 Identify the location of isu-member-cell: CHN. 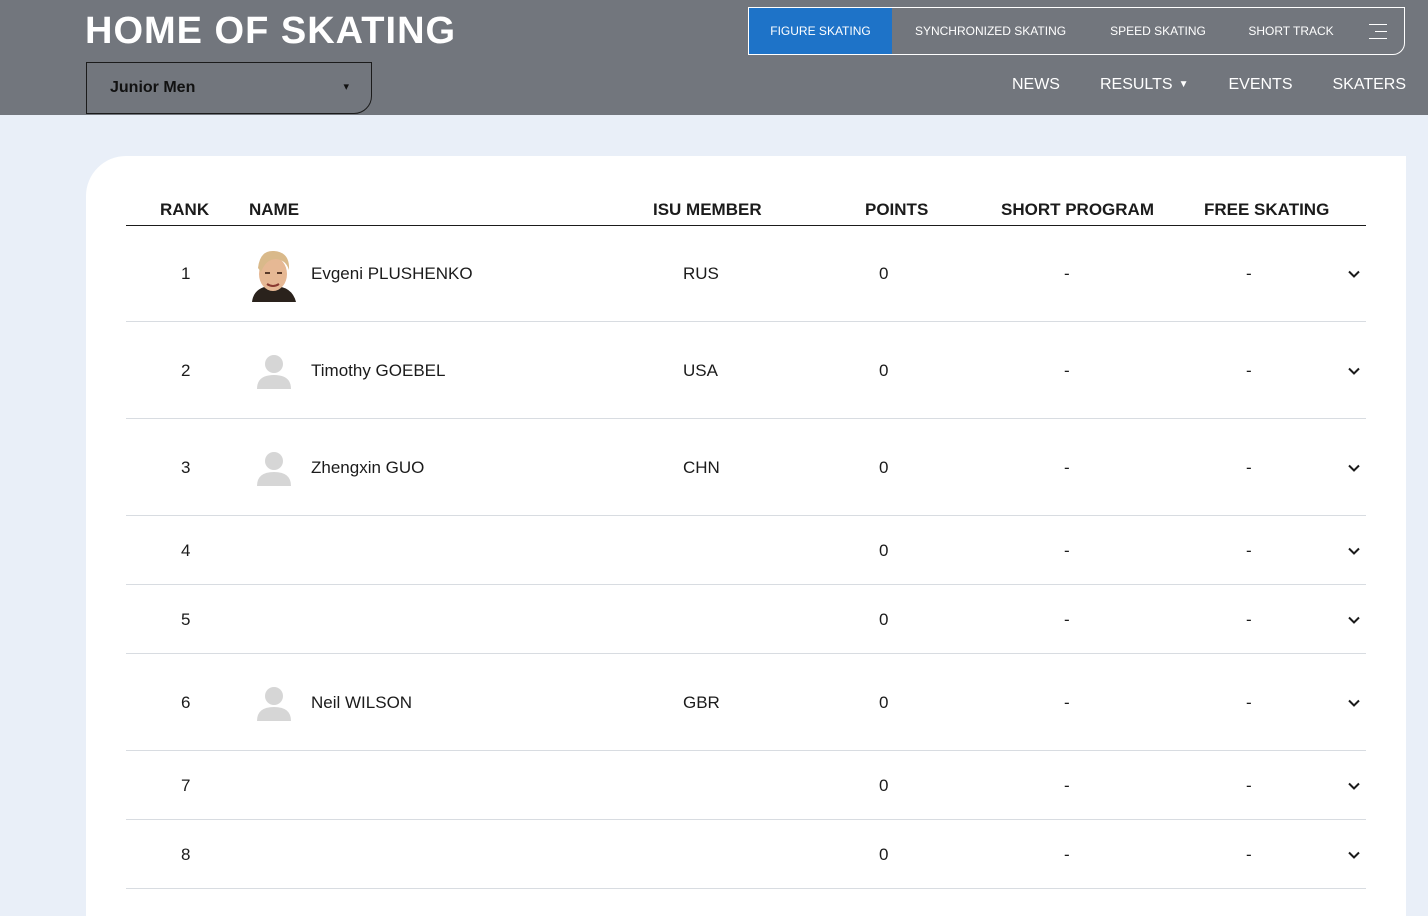
(701, 467).